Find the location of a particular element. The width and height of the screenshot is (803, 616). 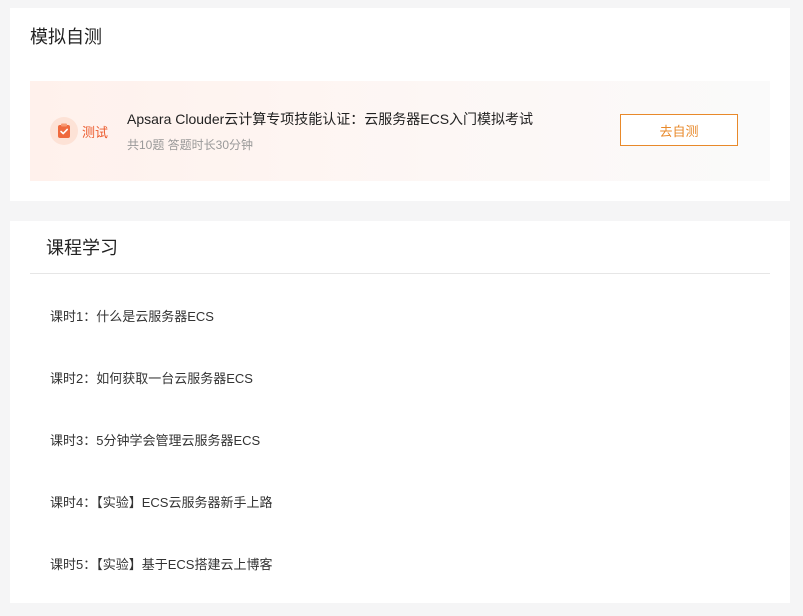

exam-badge-label: 测试 is located at coordinates (95, 132).